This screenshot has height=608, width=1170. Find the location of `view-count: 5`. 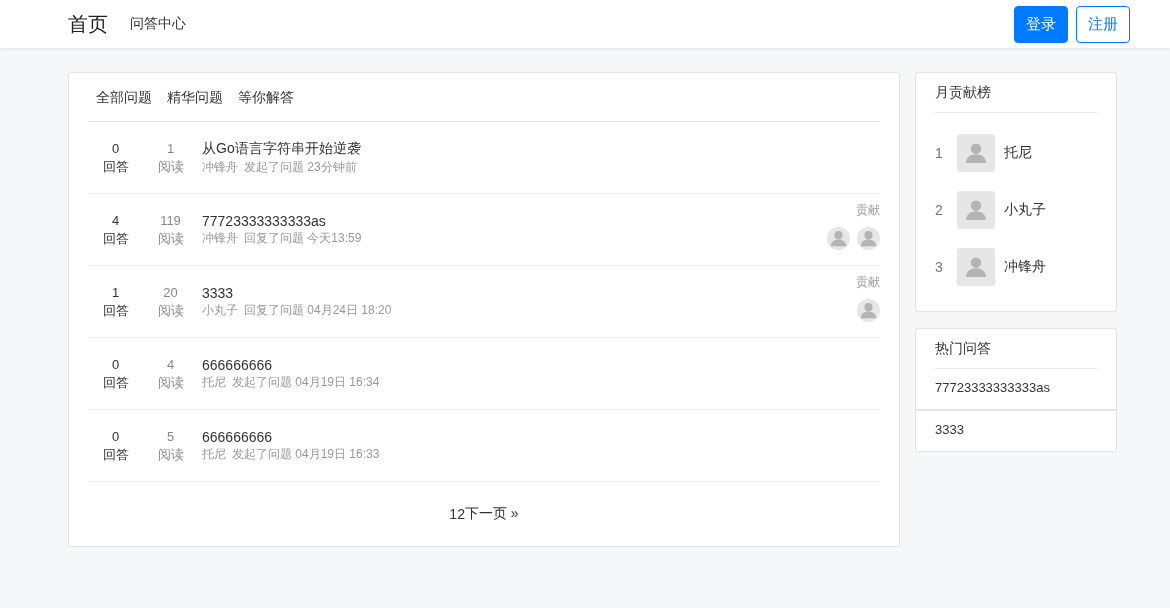

view-count: 5 is located at coordinates (170, 436).